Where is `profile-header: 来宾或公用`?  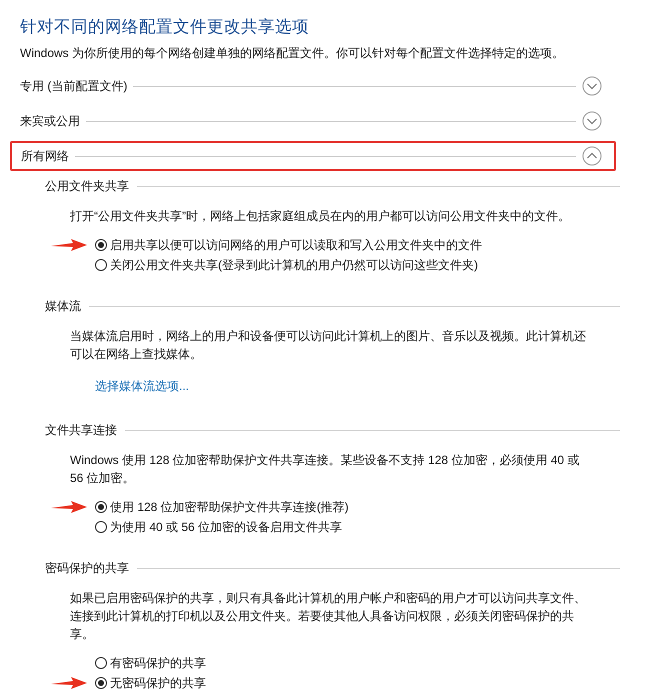
profile-header: 来宾或公用 is located at coordinates (50, 121).